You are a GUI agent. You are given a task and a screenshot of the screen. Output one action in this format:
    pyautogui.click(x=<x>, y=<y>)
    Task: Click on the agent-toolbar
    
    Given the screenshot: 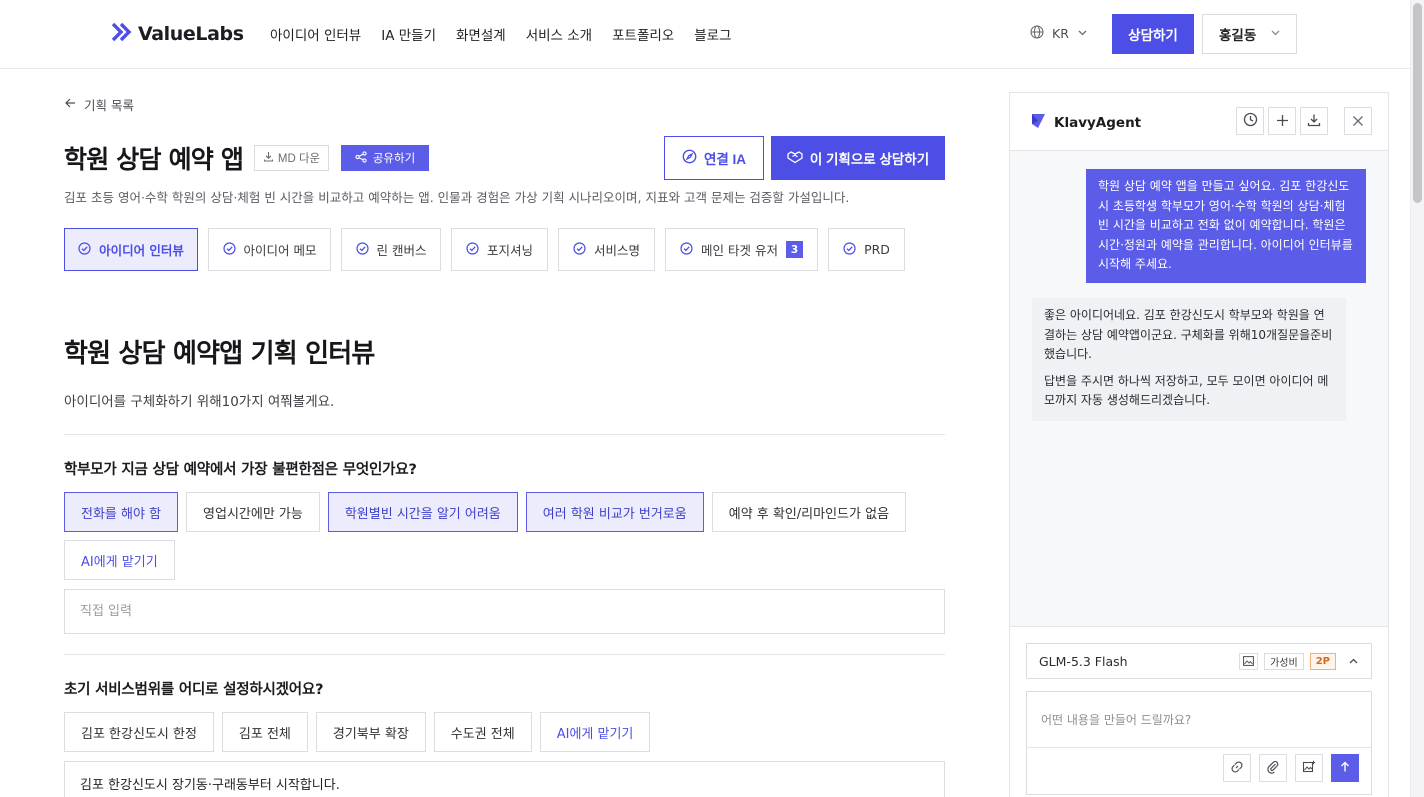 What is the action you would take?
    pyautogui.click(x=1304, y=121)
    